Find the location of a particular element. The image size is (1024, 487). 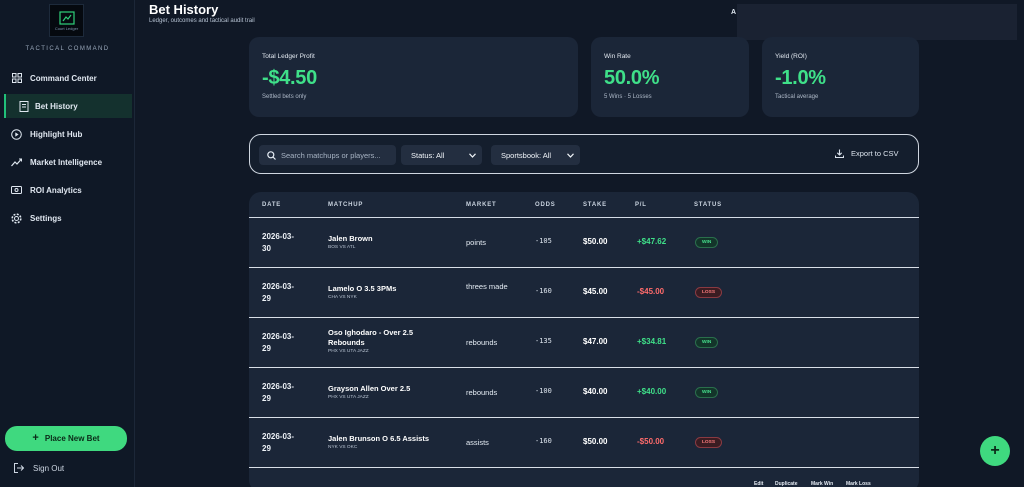

column-header-pl: P/L is located at coordinates (641, 205).